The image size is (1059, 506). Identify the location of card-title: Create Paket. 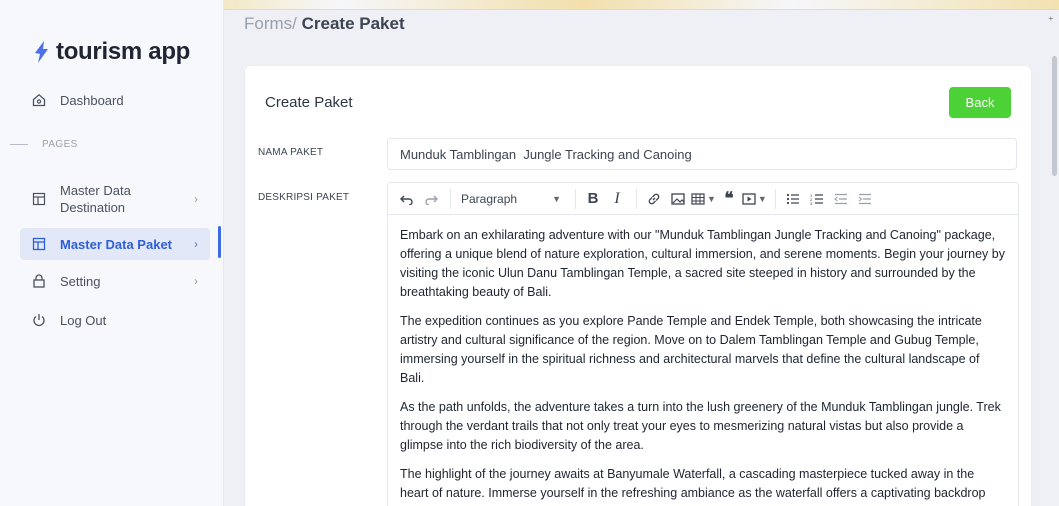
(309, 102).